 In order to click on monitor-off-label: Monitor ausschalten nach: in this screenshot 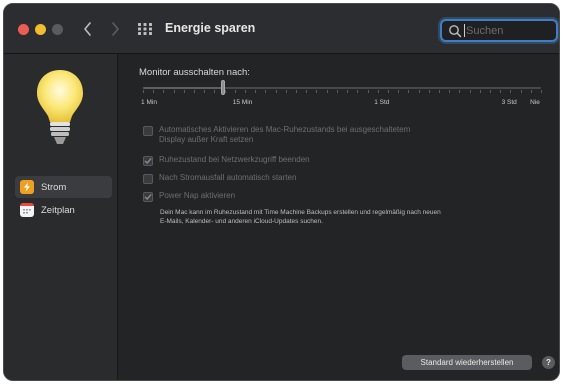, I will do `click(194, 72)`.